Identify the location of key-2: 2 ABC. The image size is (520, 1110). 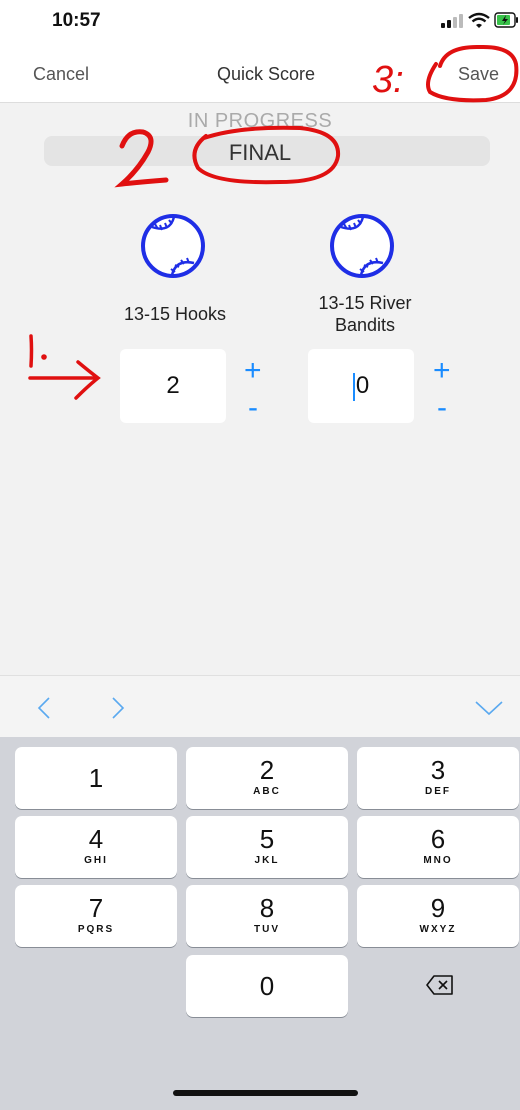
(267, 778).